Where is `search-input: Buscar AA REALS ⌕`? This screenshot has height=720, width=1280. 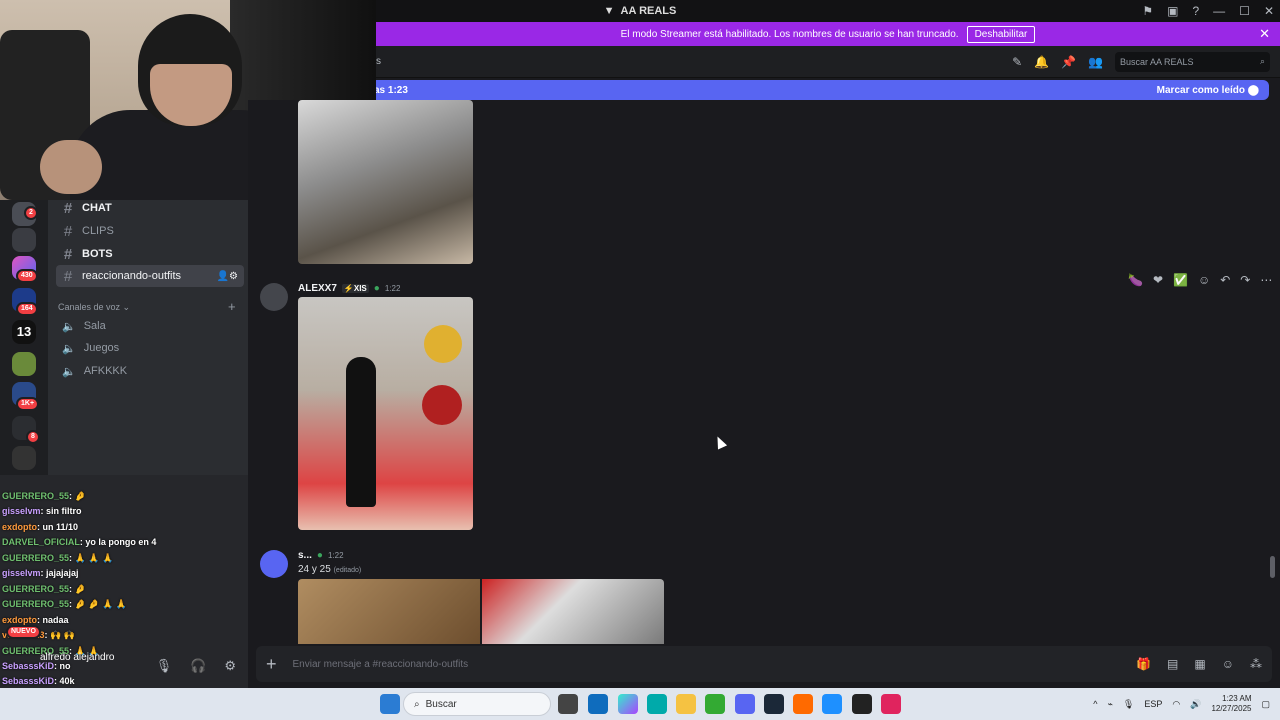
search-input: Buscar AA REALS ⌕ is located at coordinates (1192, 61).